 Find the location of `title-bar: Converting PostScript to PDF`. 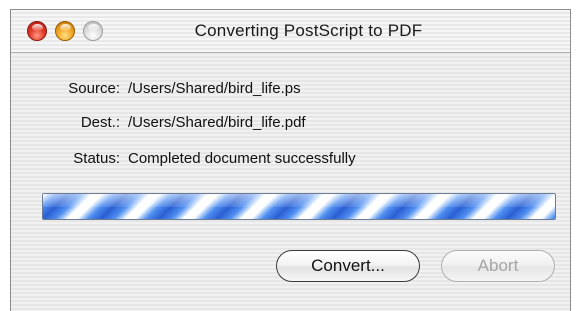

title-bar: Converting PostScript to PDF is located at coordinates (290, 31).